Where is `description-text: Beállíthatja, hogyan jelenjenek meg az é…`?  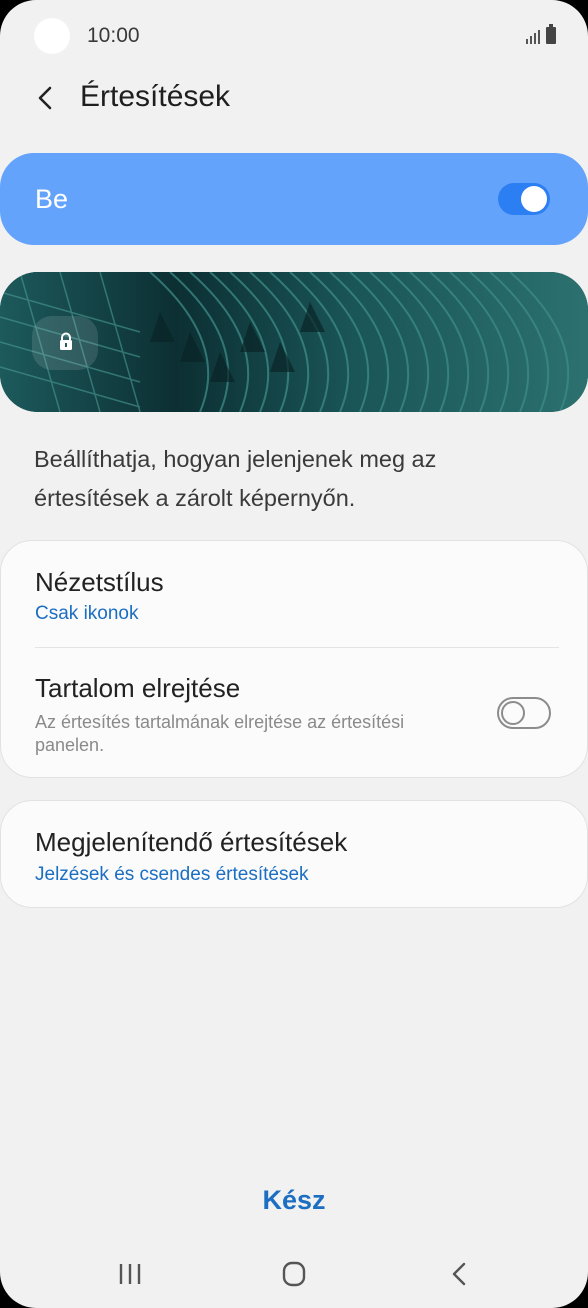
description-text: Beállíthatja, hogyan jelenjenek meg az é… is located at coordinates (235, 478).